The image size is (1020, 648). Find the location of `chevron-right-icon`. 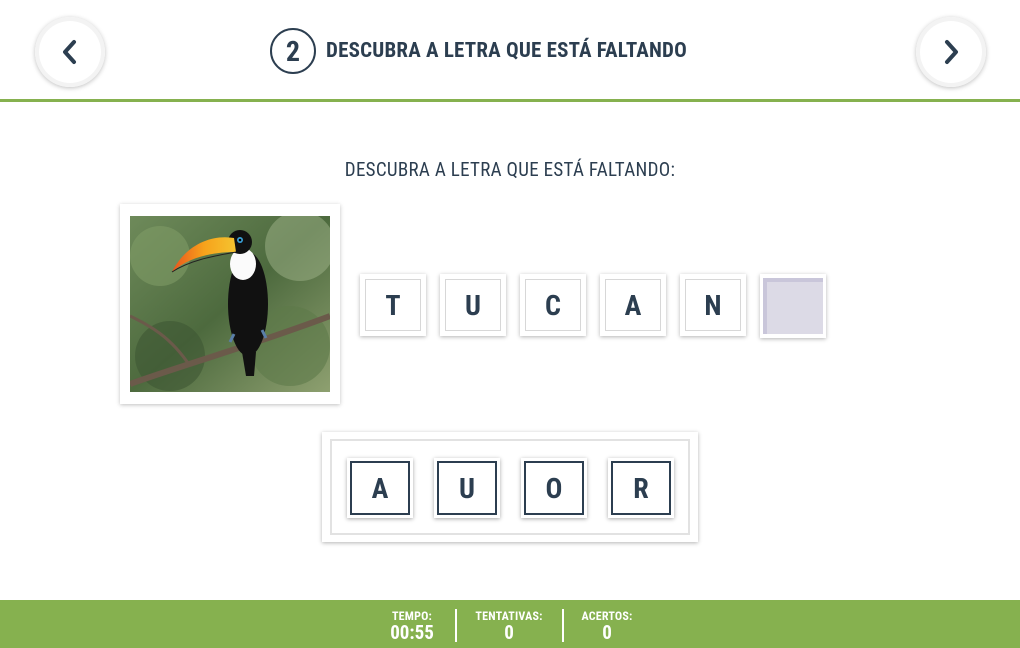

chevron-right-icon is located at coordinates (951, 52).